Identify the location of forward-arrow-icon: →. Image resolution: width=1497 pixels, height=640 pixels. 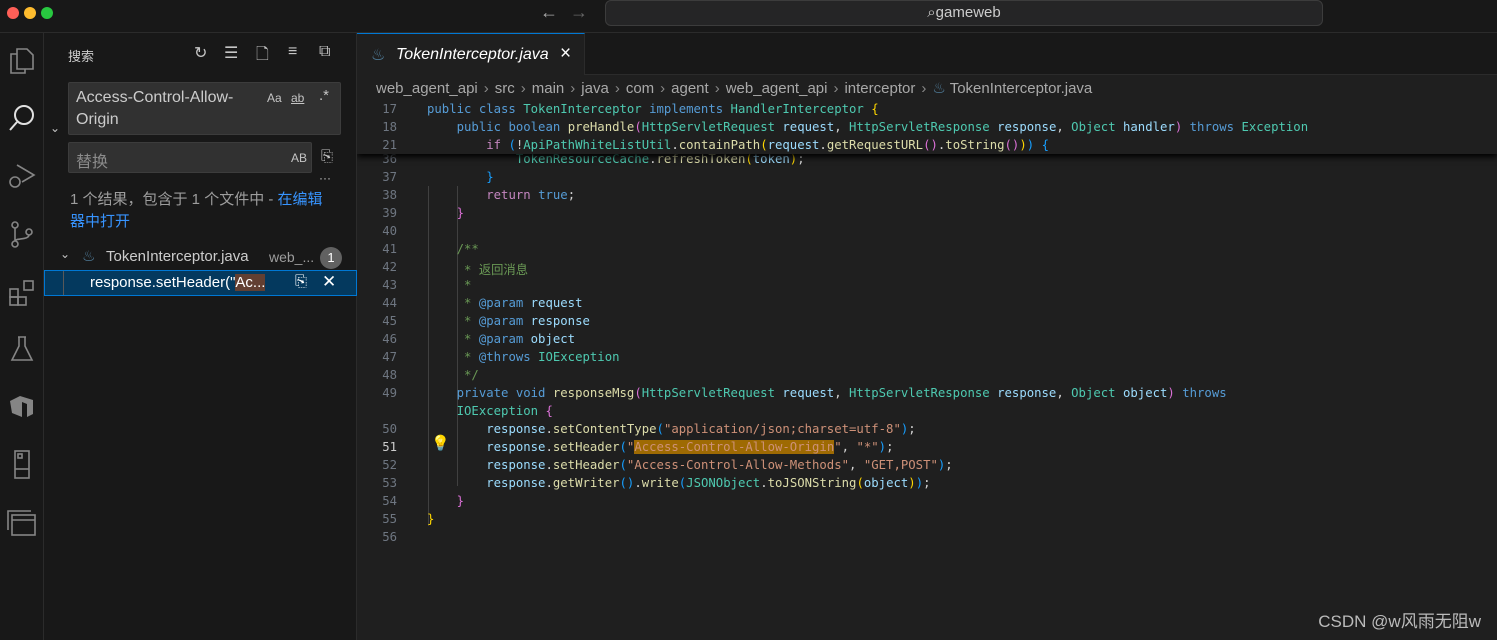
(579, 12).